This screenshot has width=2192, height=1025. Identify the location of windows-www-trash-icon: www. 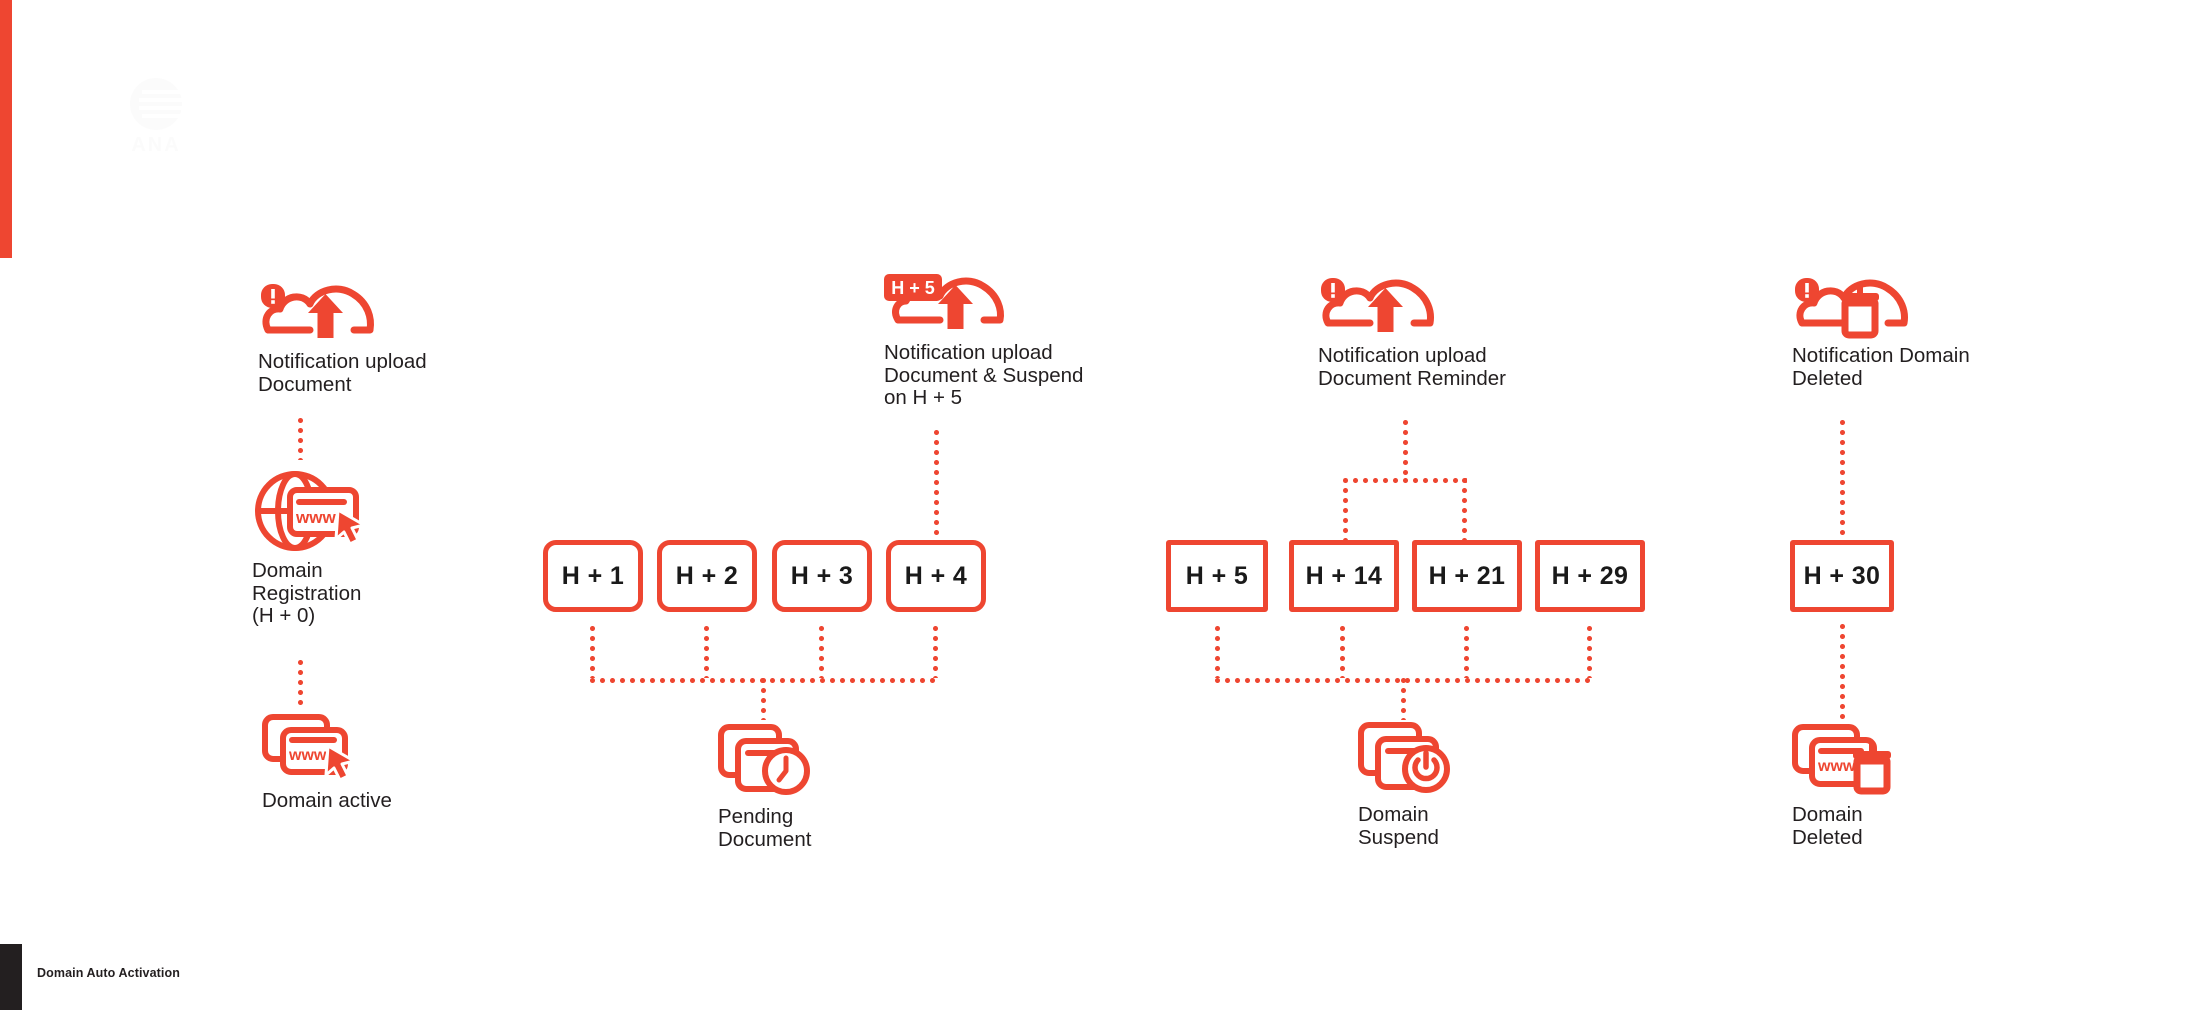
(1841, 759).